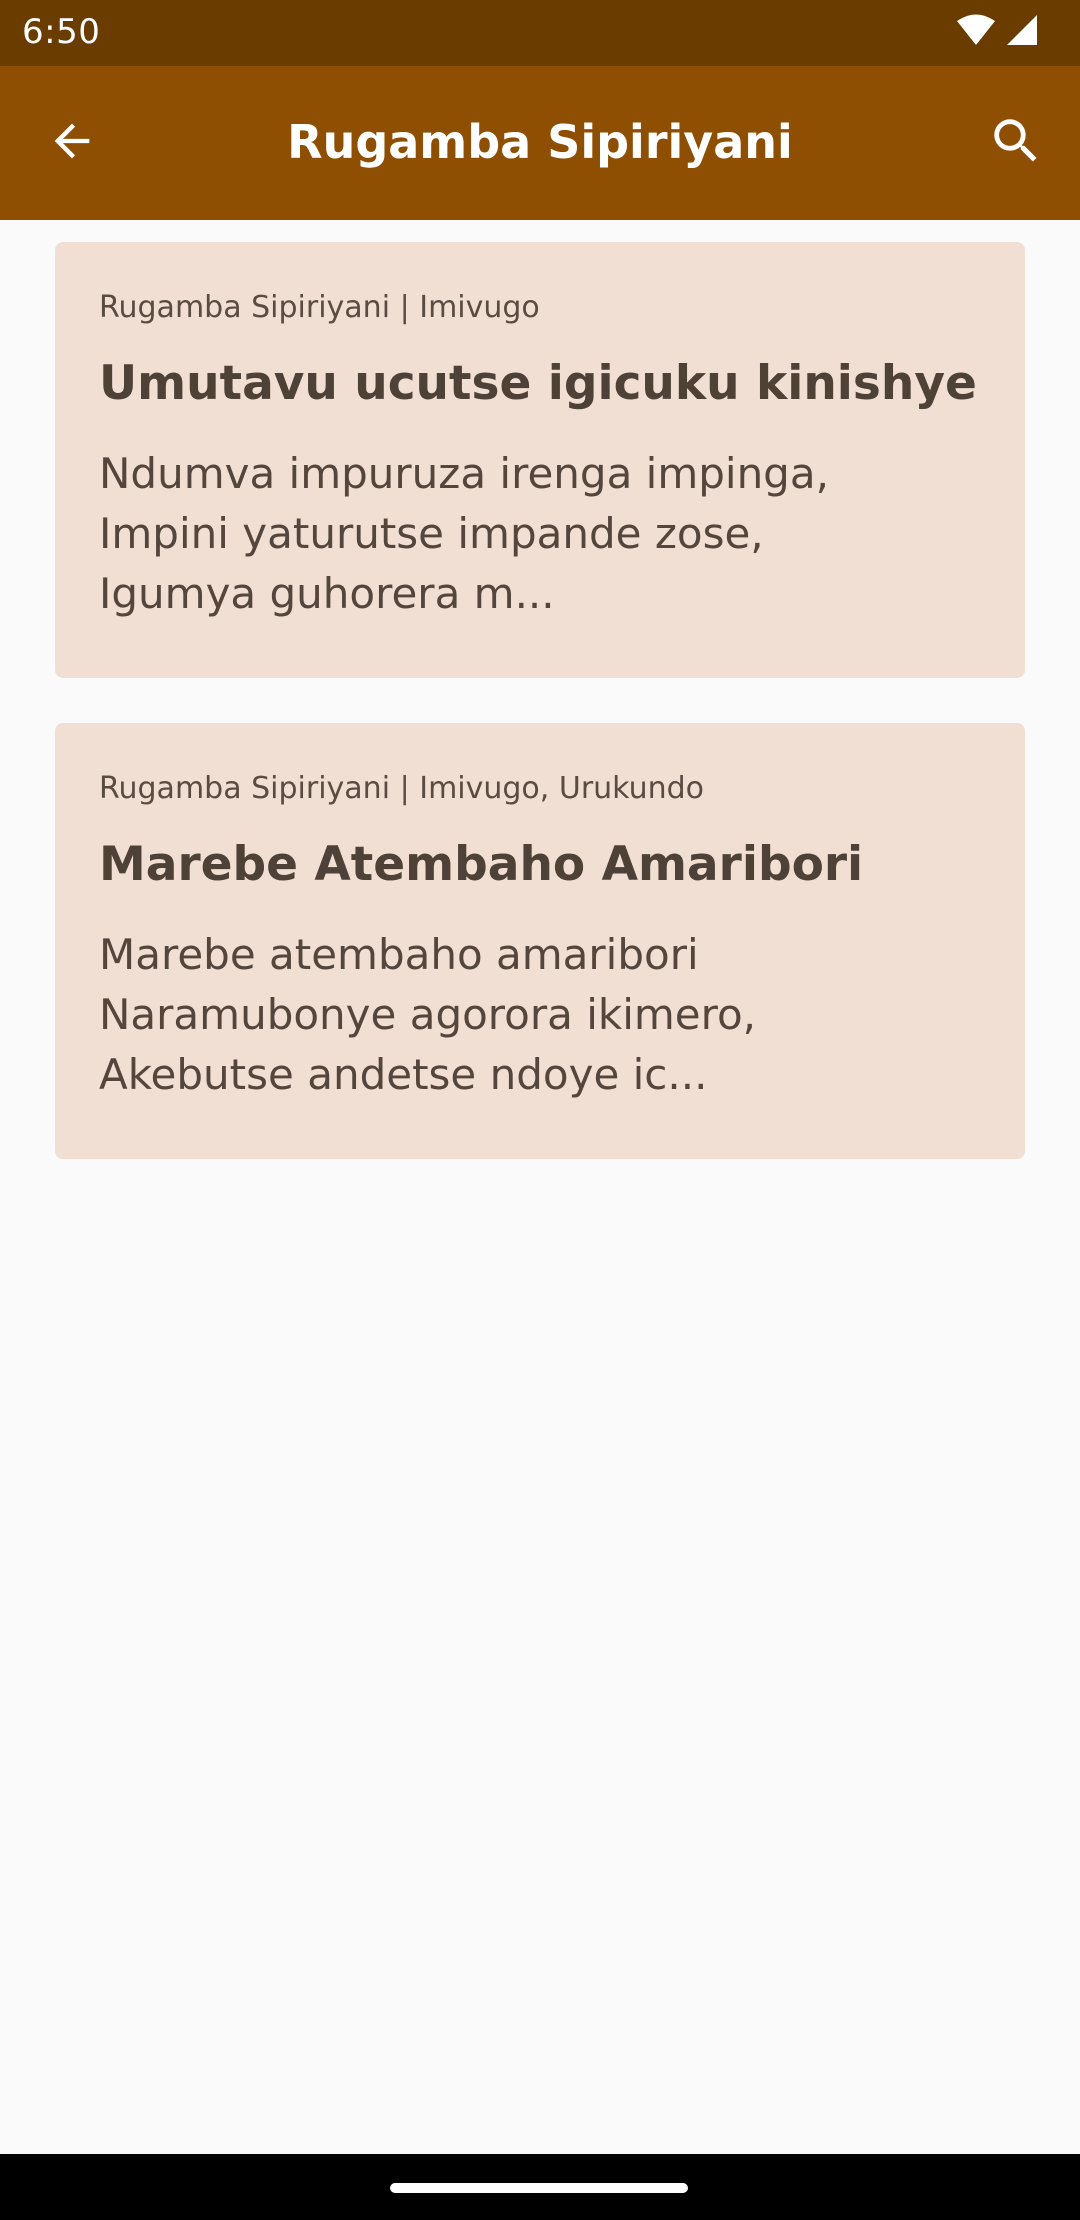 The image size is (1080, 2220). I want to click on post-meta: Rugamba Sipiriyani | Imivugo, so click(319, 307).